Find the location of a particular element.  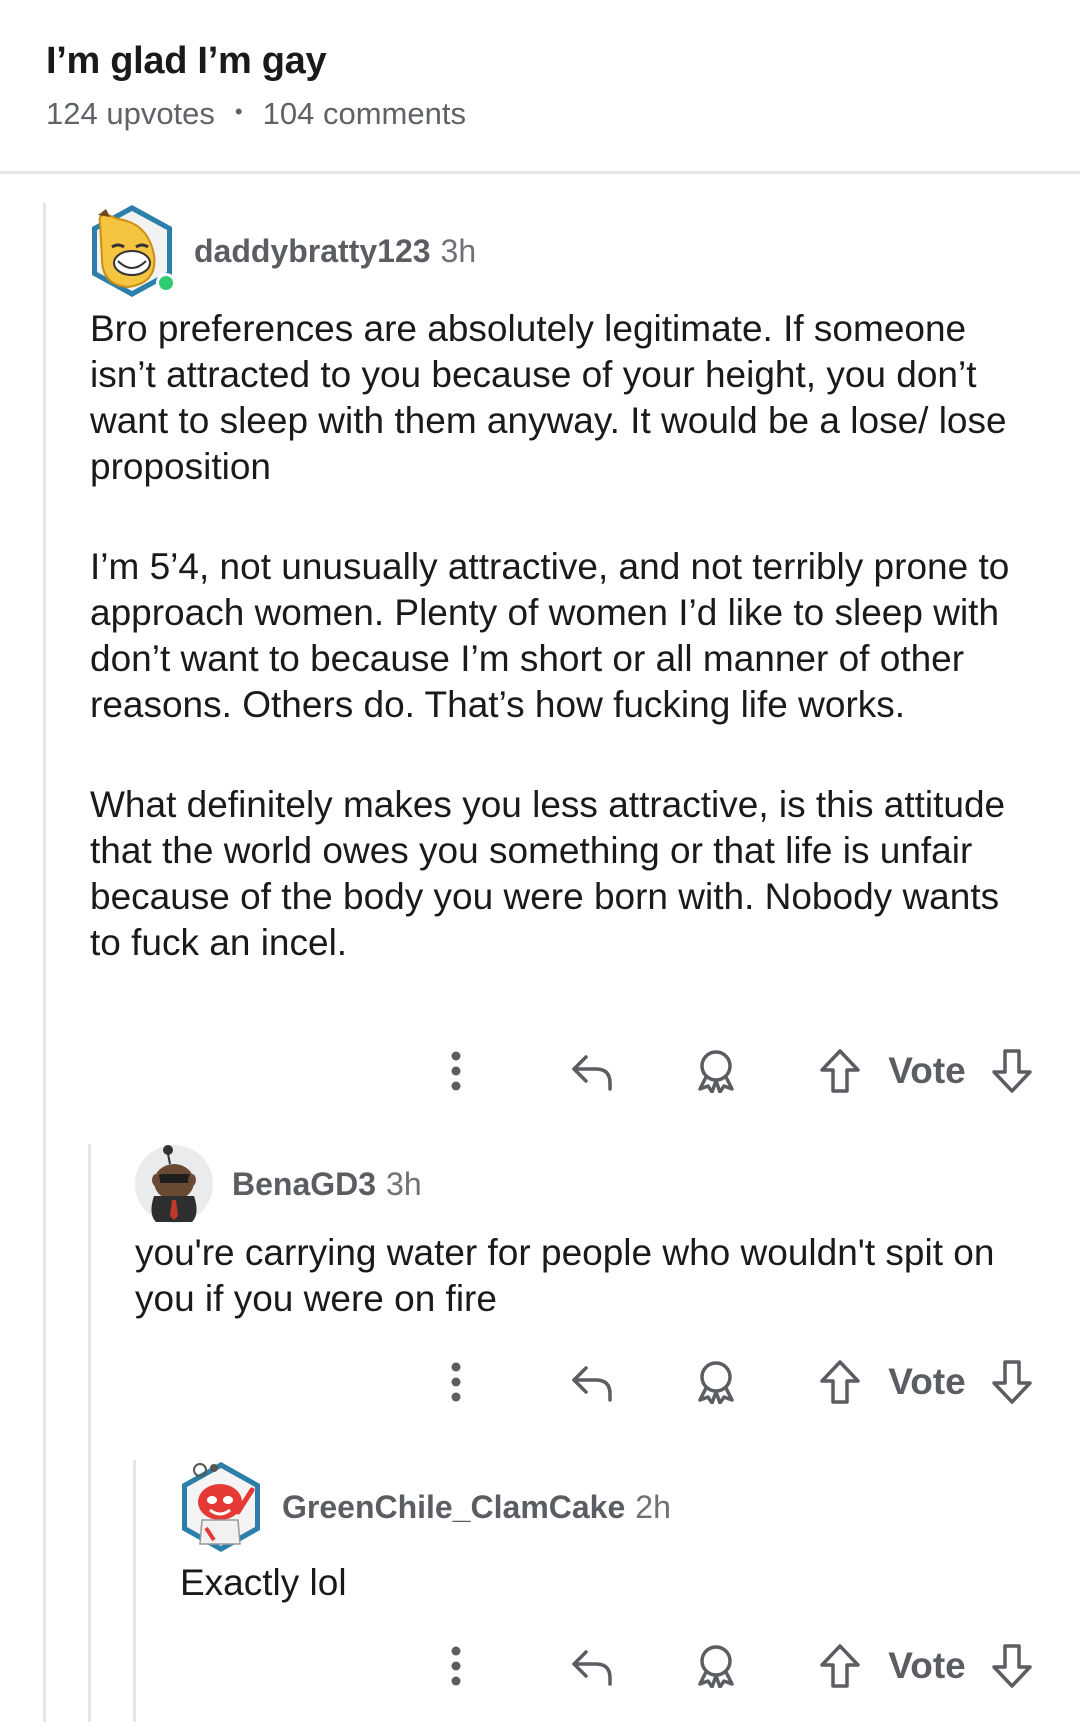

comment-header: daddybratty123 3h is located at coordinates (282, 251).